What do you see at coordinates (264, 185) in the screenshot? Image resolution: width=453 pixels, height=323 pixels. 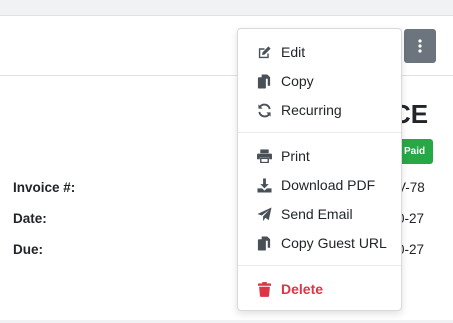 I see `download-icon` at bounding box center [264, 185].